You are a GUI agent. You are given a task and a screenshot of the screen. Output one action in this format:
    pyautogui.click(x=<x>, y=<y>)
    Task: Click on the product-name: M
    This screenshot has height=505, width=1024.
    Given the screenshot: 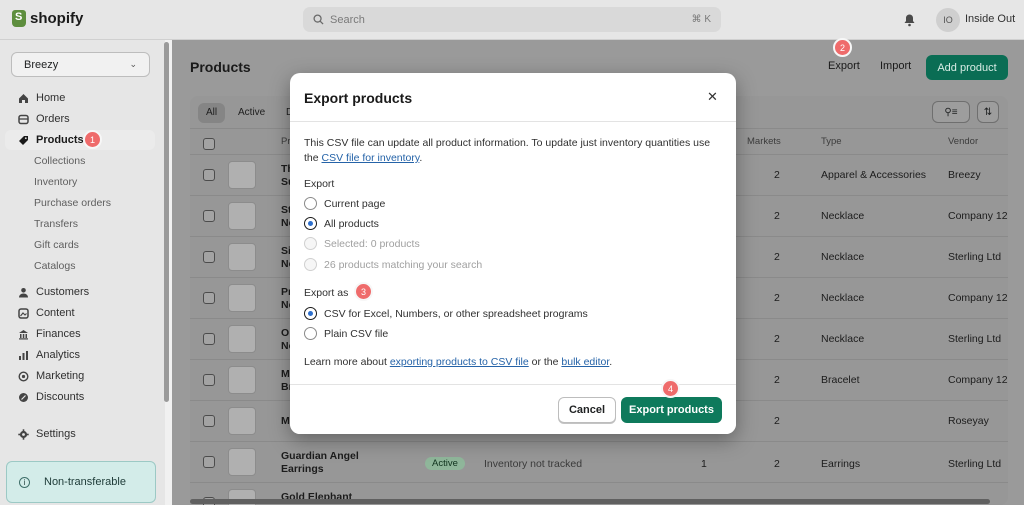 What is the action you would take?
    pyautogui.click(x=285, y=421)
    